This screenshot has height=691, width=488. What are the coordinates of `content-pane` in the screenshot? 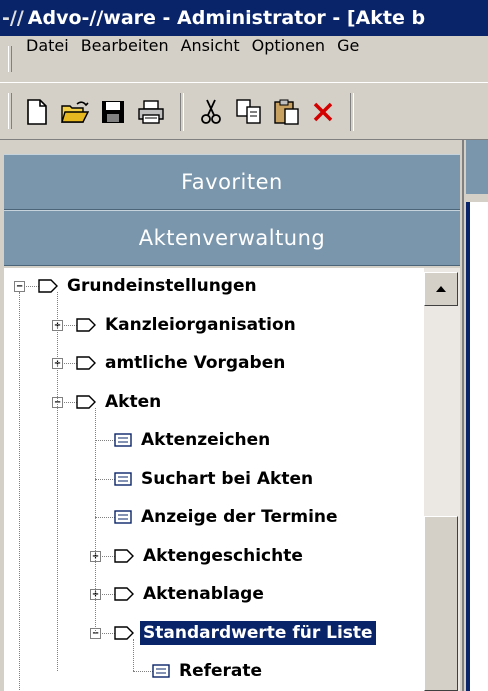 It's located at (475, 415).